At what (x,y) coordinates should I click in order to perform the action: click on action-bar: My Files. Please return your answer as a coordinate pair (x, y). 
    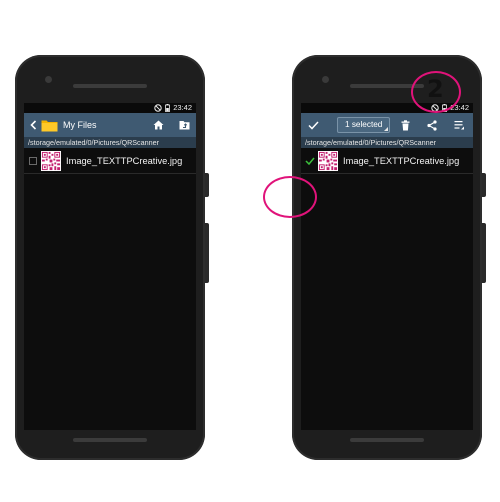
    Looking at the image, I should click on (110, 125).